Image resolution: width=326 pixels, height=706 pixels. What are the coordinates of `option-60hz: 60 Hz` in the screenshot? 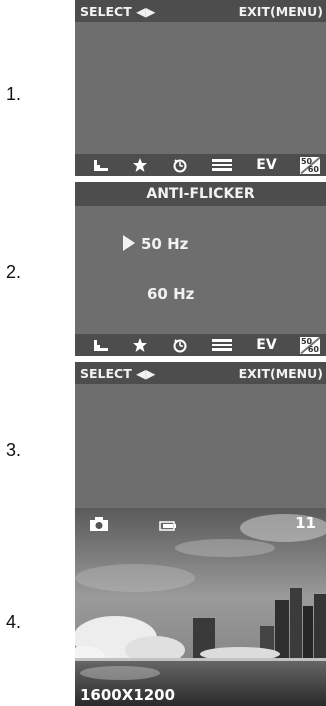 It's located at (170, 294).